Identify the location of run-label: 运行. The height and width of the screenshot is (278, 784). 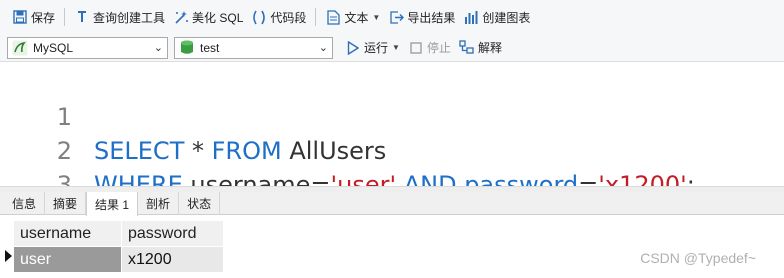
(376, 48).